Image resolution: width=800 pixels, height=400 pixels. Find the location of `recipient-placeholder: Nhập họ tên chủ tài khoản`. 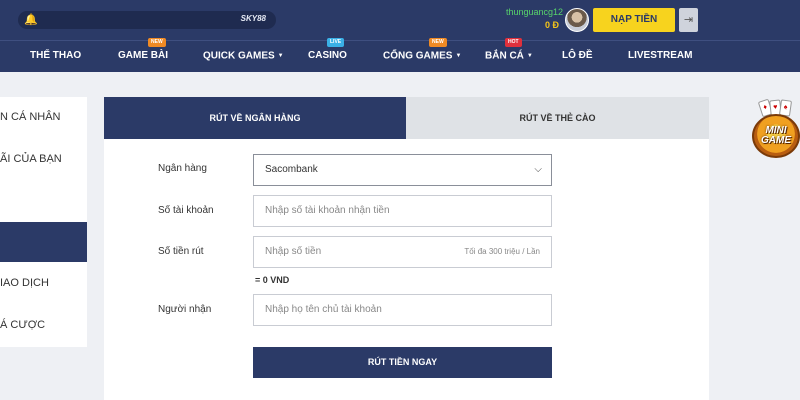

recipient-placeholder: Nhập họ tên chủ tài khoản is located at coordinates (323, 309).